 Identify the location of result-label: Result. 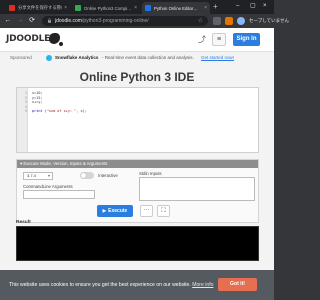
(23, 222).